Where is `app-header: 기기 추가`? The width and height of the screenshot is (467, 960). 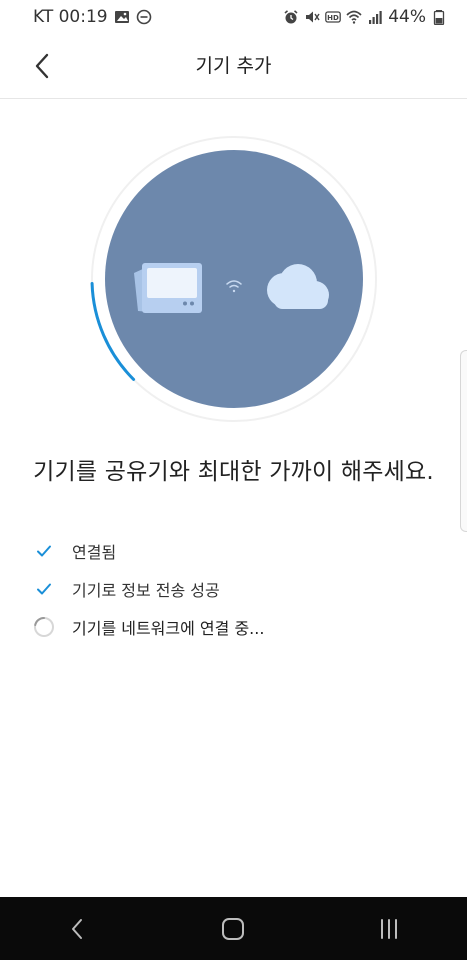
app-header: 기기 추가 is located at coordinates (233, 66).